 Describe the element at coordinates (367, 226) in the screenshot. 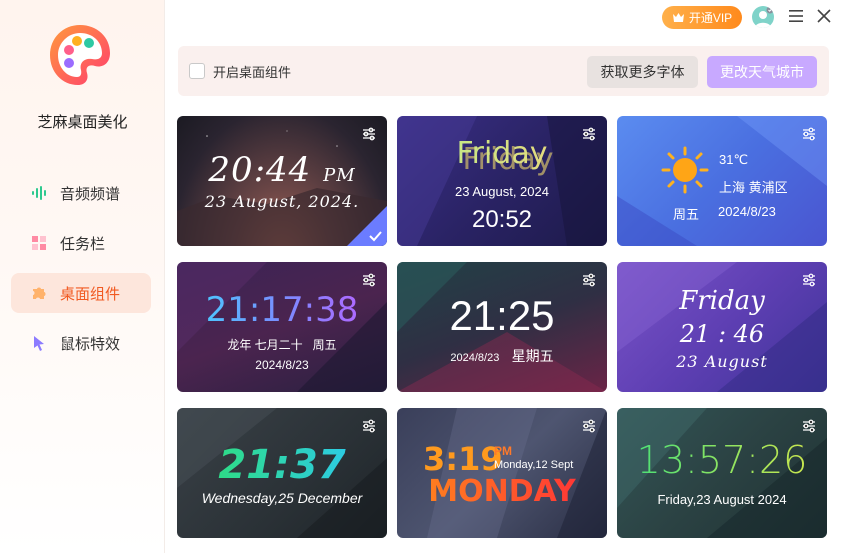

I see `selected-check-icon` at that location.